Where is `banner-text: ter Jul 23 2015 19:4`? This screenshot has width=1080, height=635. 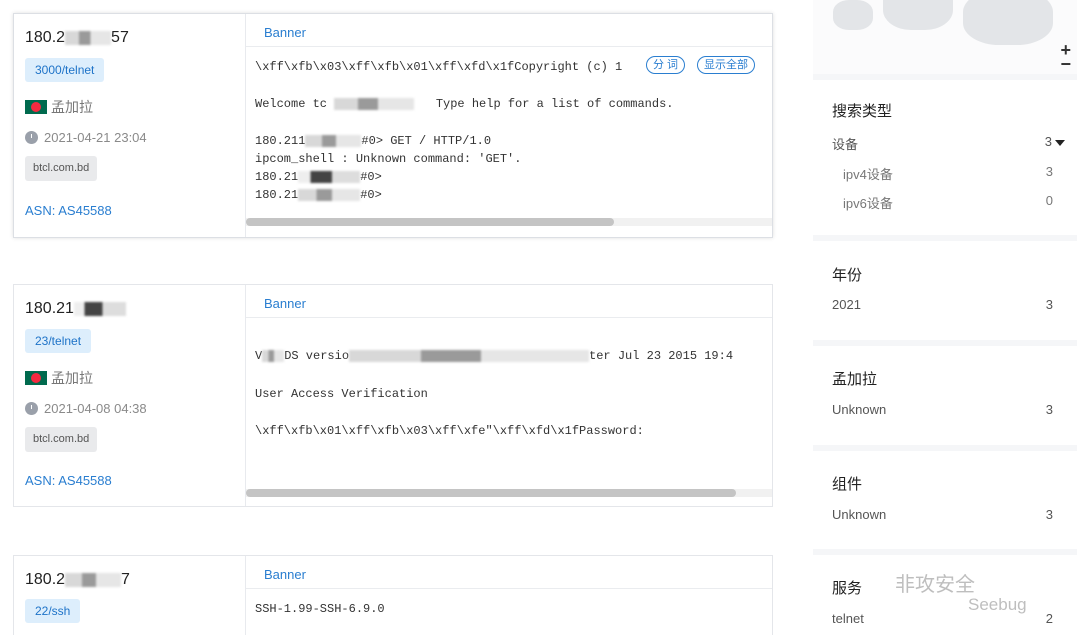
banner-text: ter Jul 23 2015 19:4 is located at coordinates (661, 356).